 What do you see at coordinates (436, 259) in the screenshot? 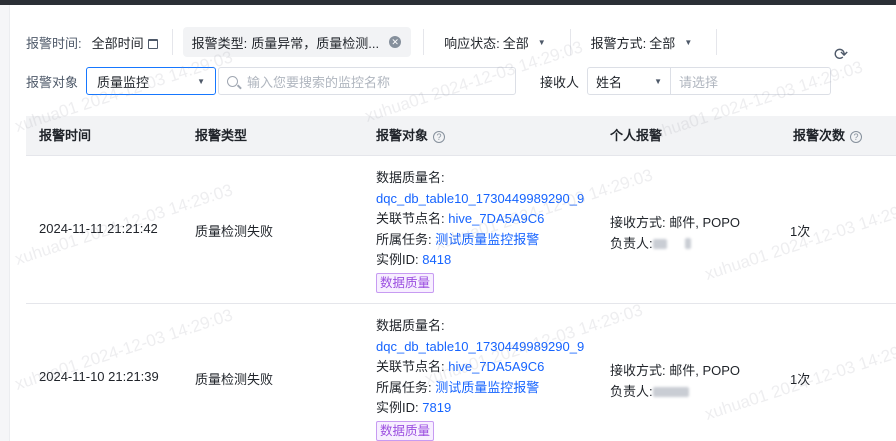
I see `instance-link: 8418` at bounding box center [436, 259].